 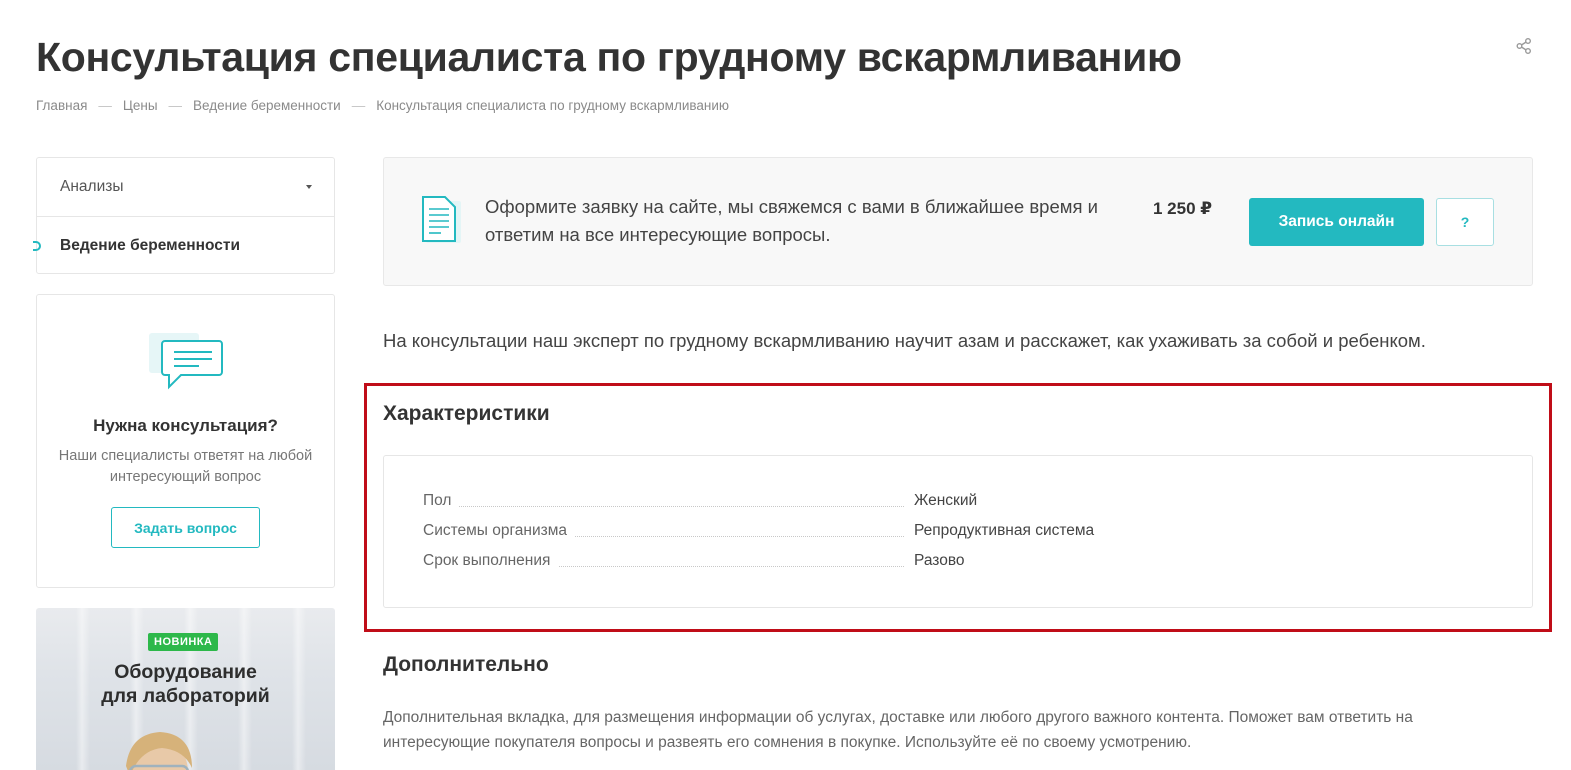 I want to click on property-row: Системы организма Репродуктивная система, so click(x=773, y=532).